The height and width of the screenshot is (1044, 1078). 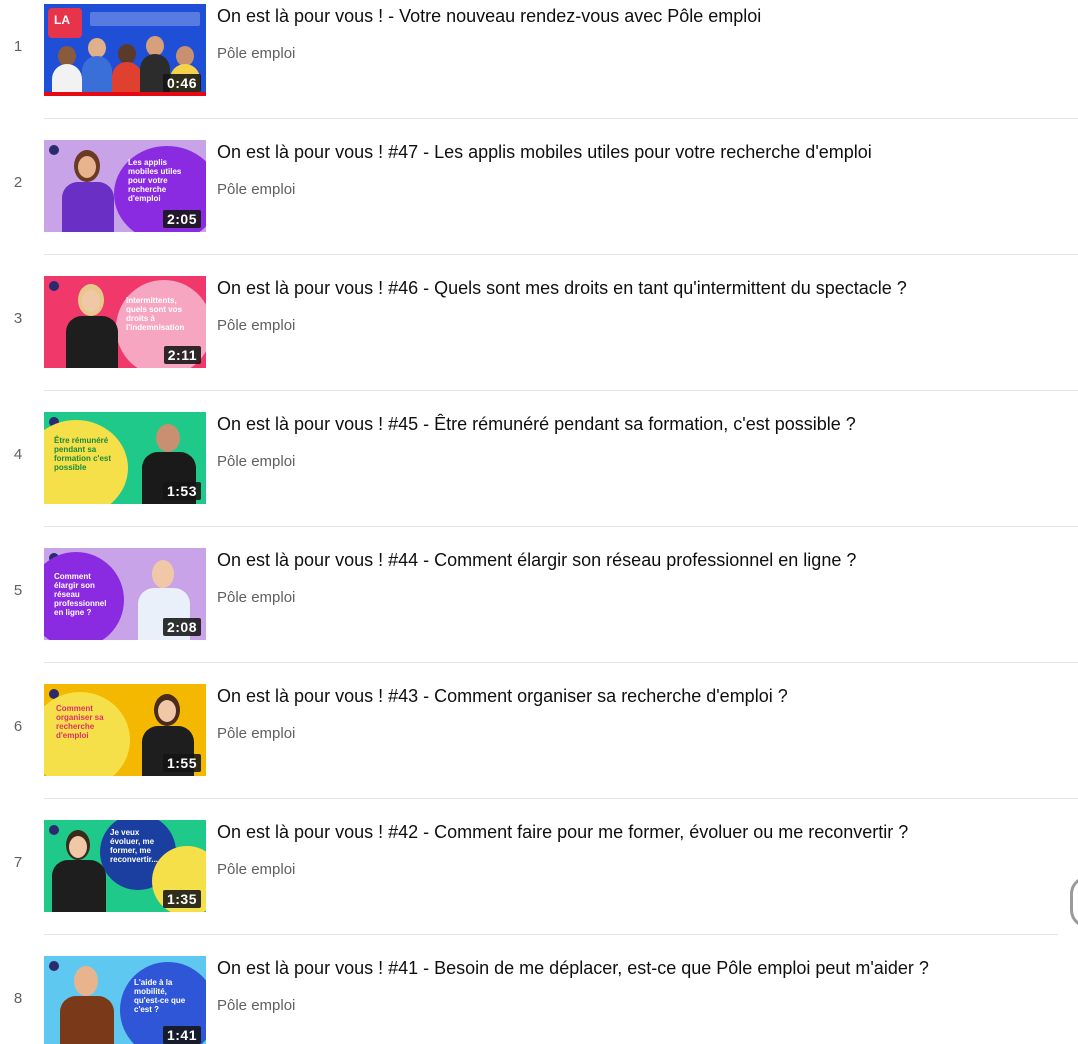 What do you see at coordinates (18, 726) in the screenshot?
I see `item-index: 6` at bounding box center [18, 726].